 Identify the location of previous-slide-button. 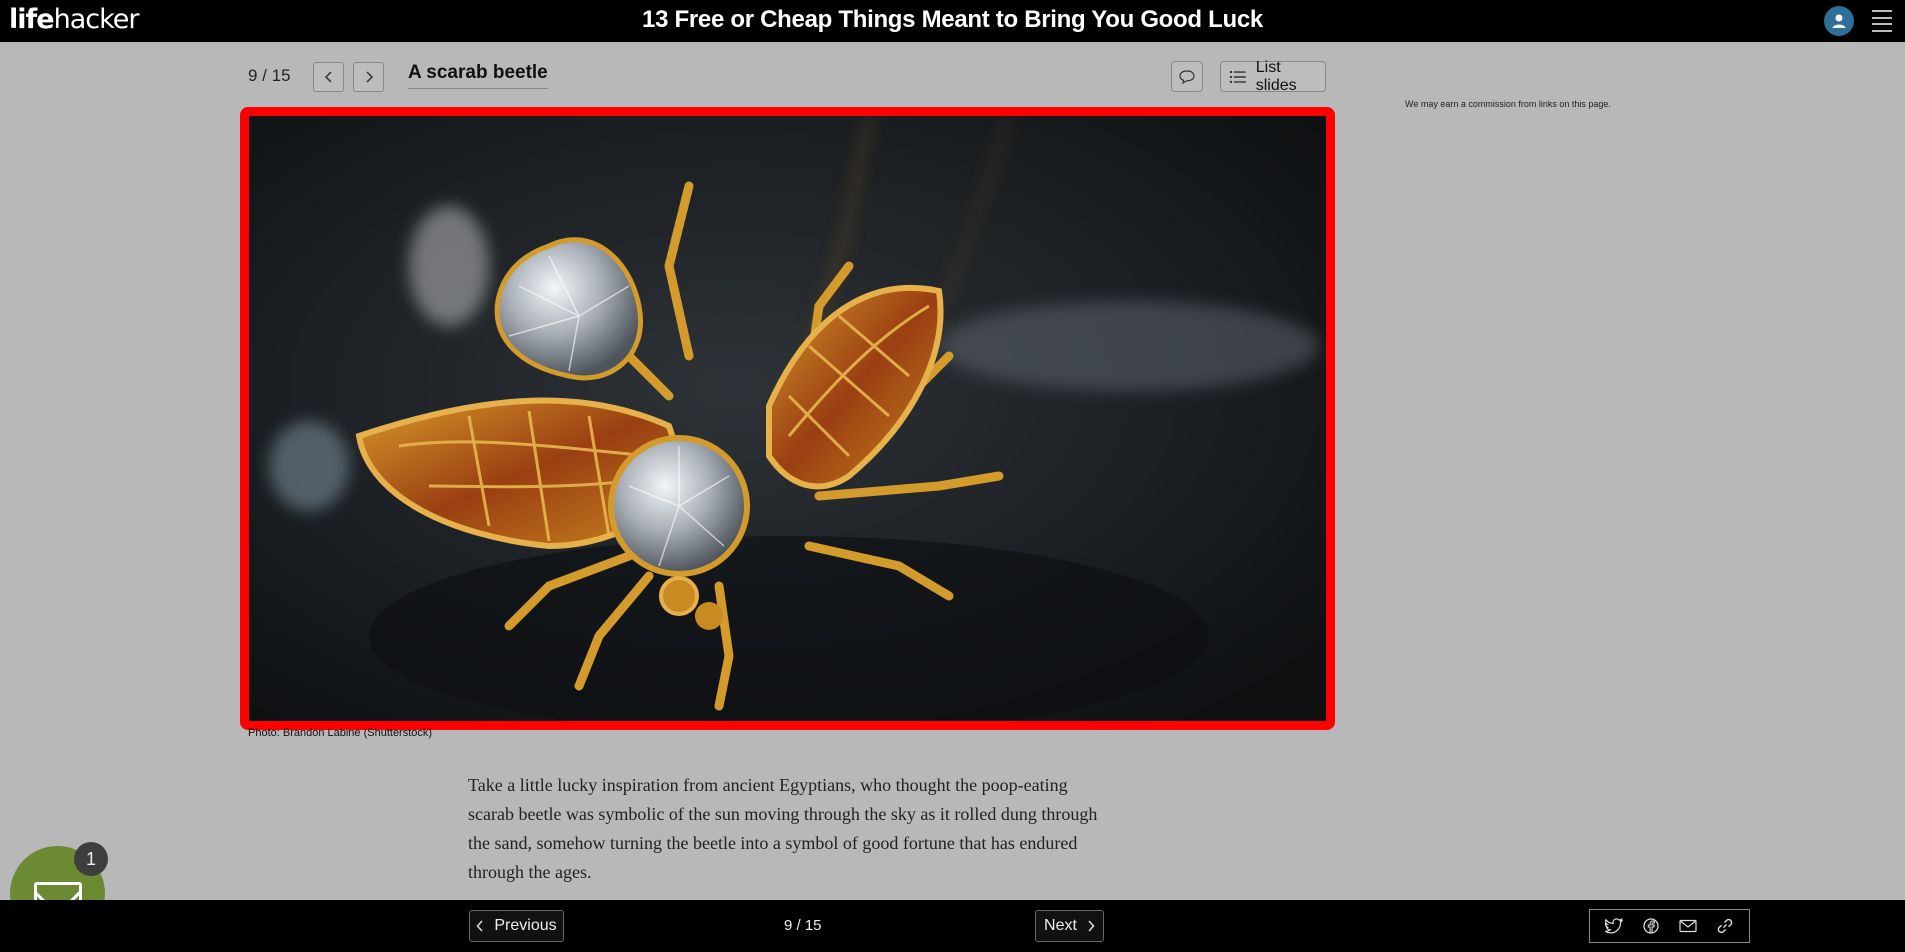
(328, 77).